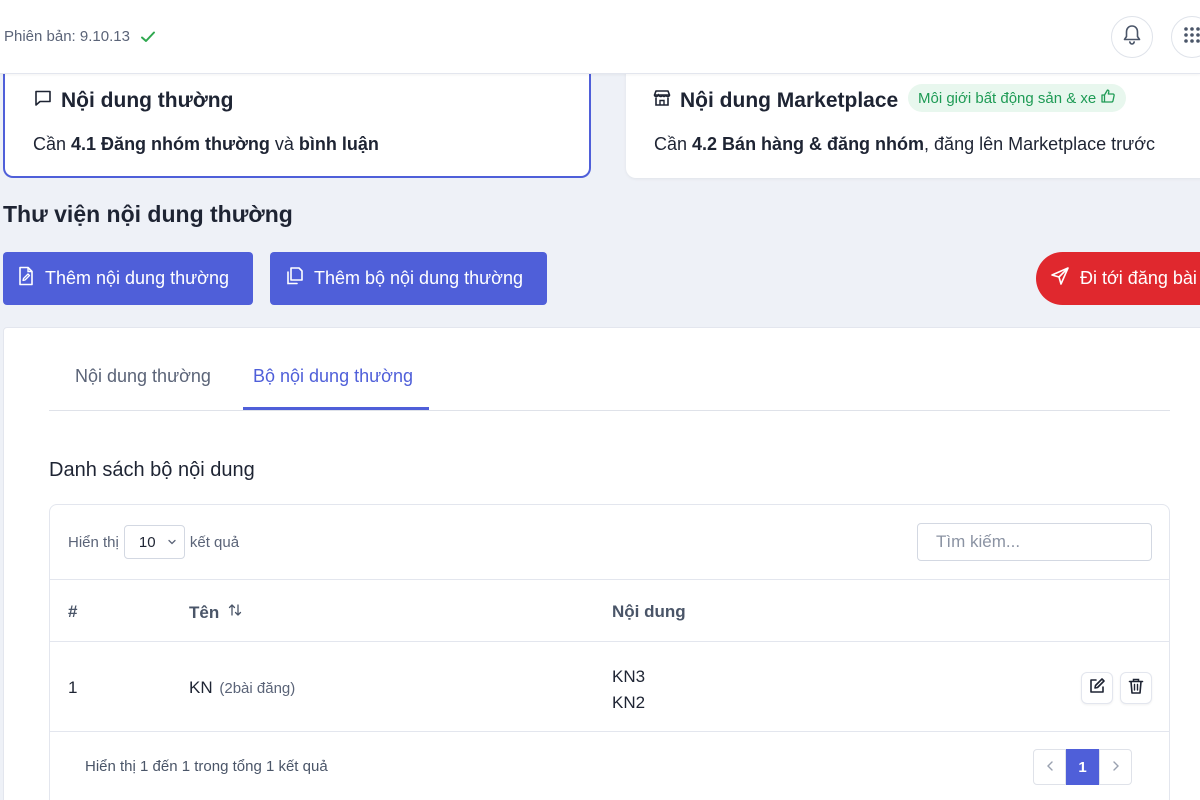 This screenshot has height=800, width=1200. Describe the element at coordinates (206, 766) in the screenshot. I see `pagination-summary: Hiển thị 1 đến 1 trong tổng 1 kết quả` at that location.